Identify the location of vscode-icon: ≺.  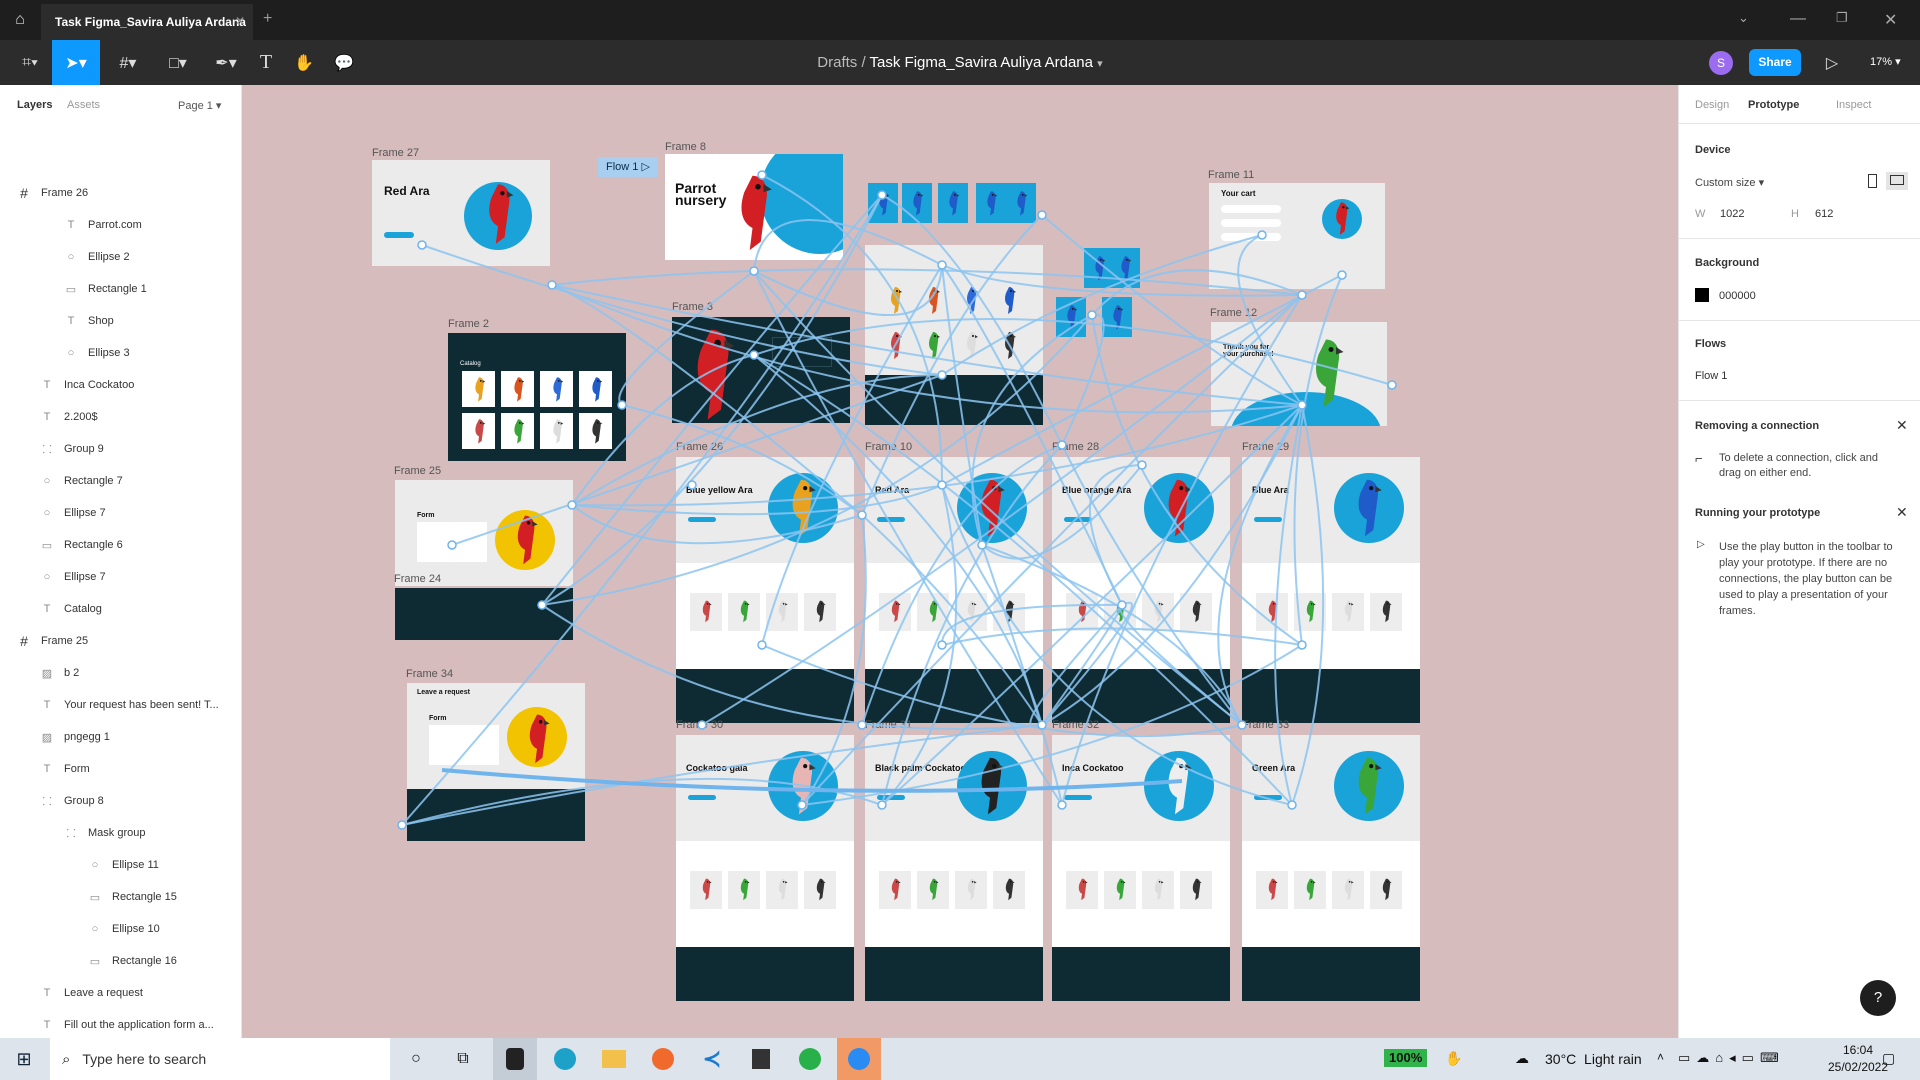
(712, 1059).